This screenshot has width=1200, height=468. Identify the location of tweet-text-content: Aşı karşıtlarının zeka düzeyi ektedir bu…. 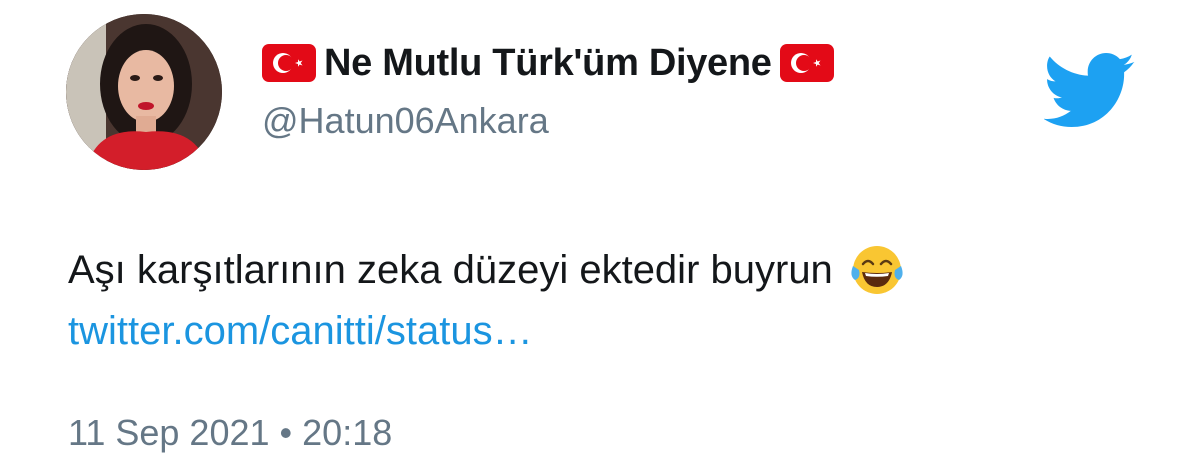
(450, 270).